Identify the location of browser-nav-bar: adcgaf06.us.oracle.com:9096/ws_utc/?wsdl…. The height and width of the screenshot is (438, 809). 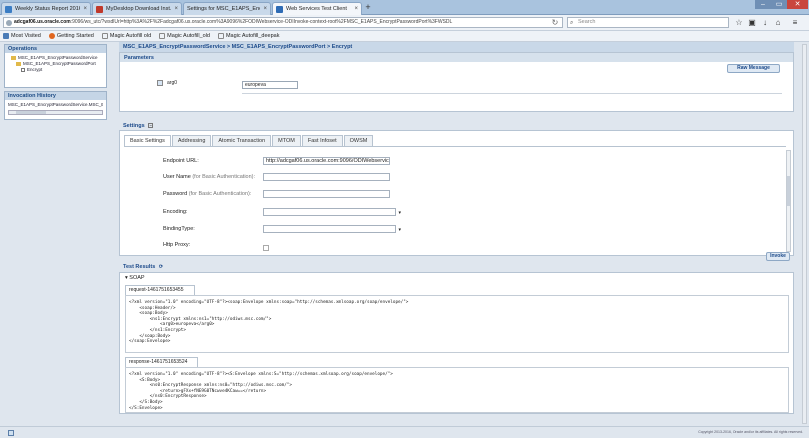
(404, 23).